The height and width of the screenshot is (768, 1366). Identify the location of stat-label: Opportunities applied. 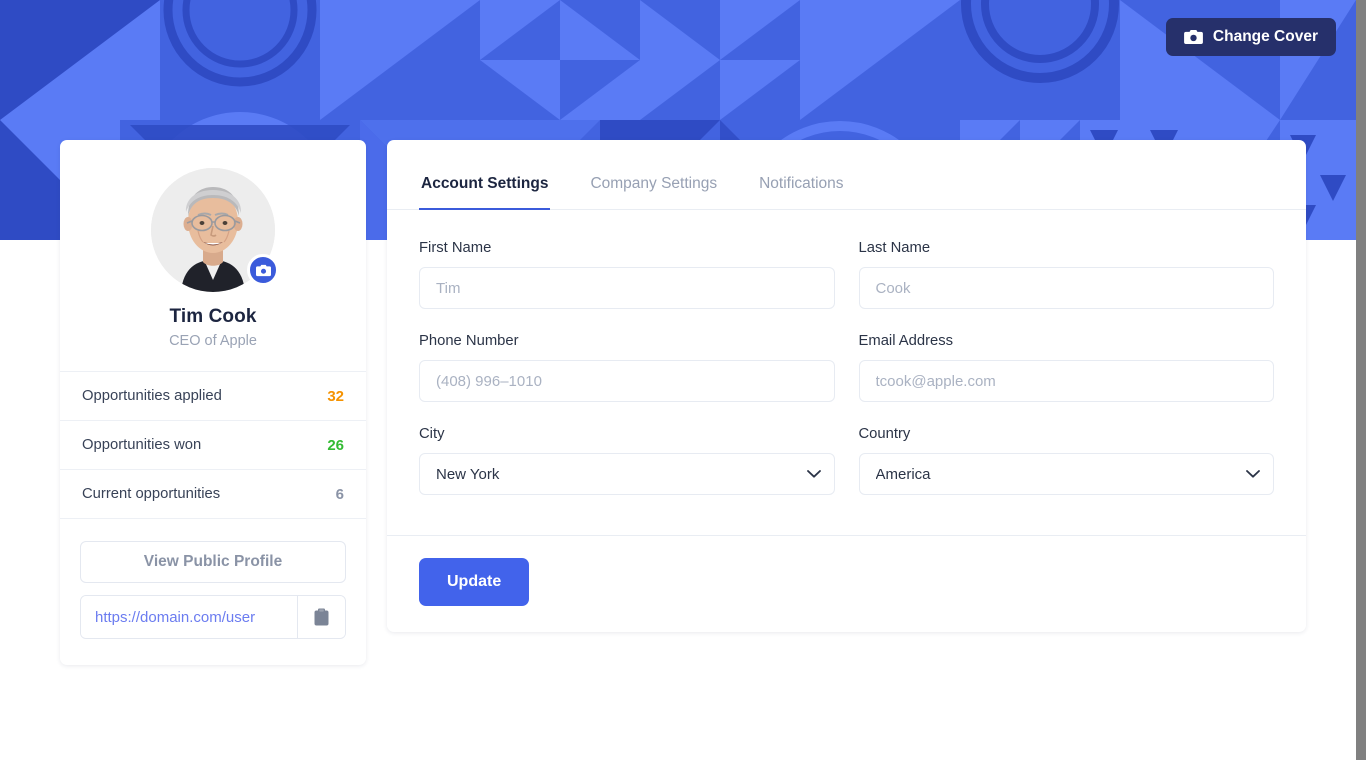
(152, 396).